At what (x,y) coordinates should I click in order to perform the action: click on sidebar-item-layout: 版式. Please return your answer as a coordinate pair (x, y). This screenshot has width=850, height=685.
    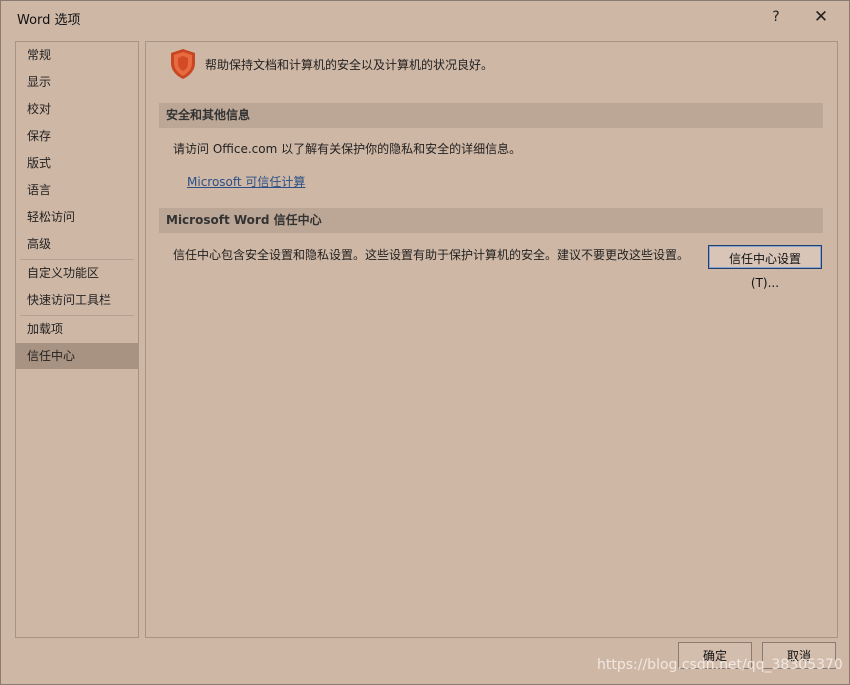
    Looking at the image, I should click on (77, 163).